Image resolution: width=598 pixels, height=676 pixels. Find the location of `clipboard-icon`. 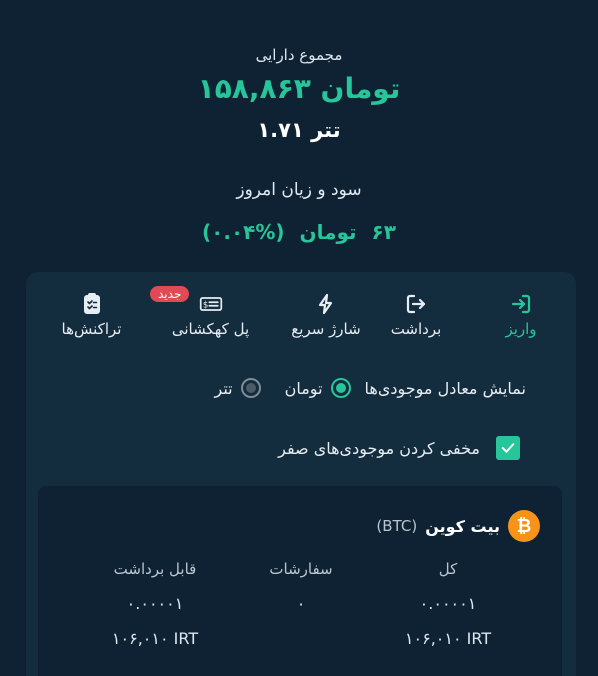

clipboard-icon is located at coordinates (91, 305).